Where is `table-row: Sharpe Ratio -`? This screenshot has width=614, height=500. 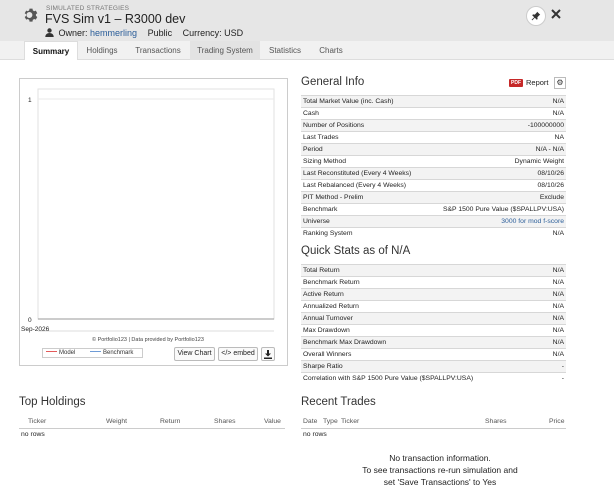 table-row: Sharpe Ratio - is located at coordinates (433, 366).